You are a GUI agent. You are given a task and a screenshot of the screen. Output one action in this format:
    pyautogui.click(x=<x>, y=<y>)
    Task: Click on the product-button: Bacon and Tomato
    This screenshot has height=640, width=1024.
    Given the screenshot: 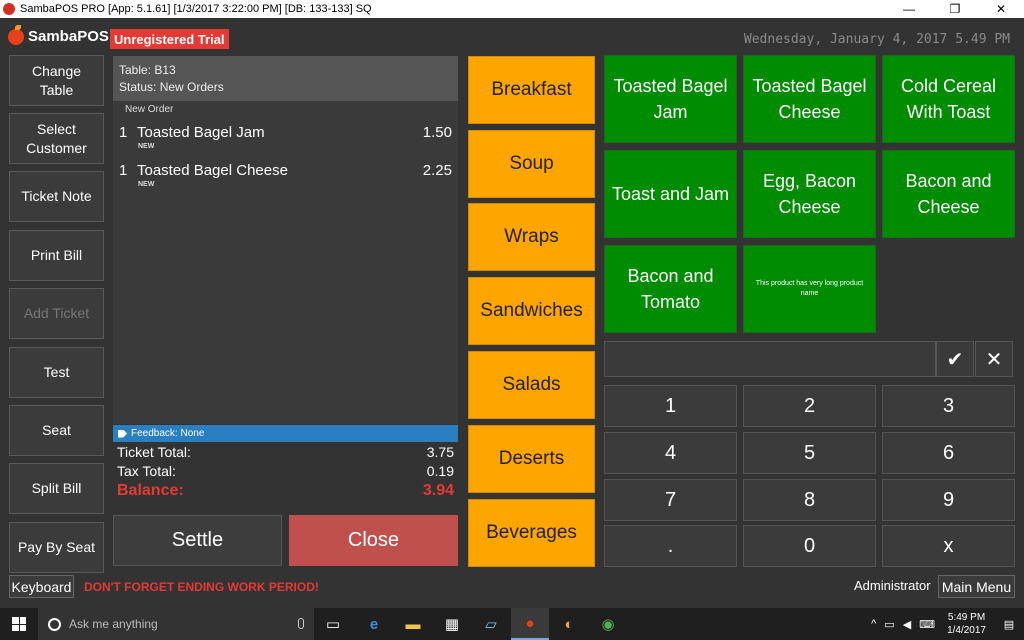 What is the action you would take?
    pyautogui.click(x=670, y=289)
    